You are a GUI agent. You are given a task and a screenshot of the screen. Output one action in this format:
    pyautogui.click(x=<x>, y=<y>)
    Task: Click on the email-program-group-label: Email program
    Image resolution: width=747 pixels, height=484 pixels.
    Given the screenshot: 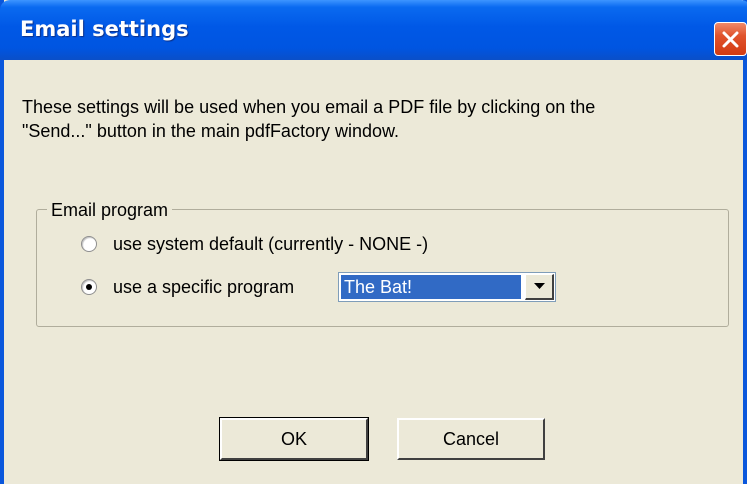 What is the action you would take?
    pyautogui.click(x=110, y=210)
    